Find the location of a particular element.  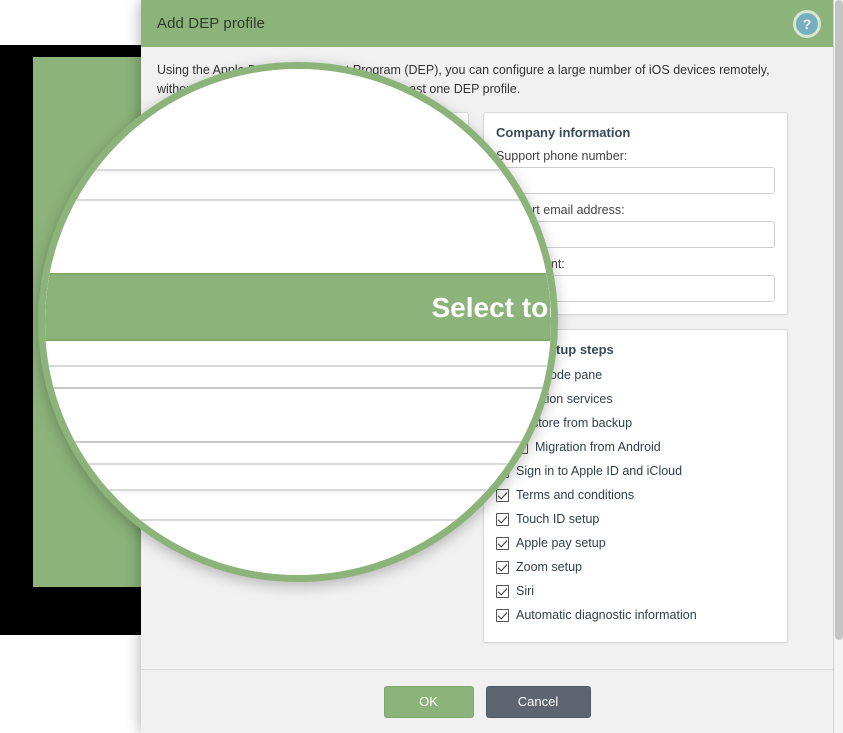

setup-step-label: Siri is located at coordinates (525, 590).